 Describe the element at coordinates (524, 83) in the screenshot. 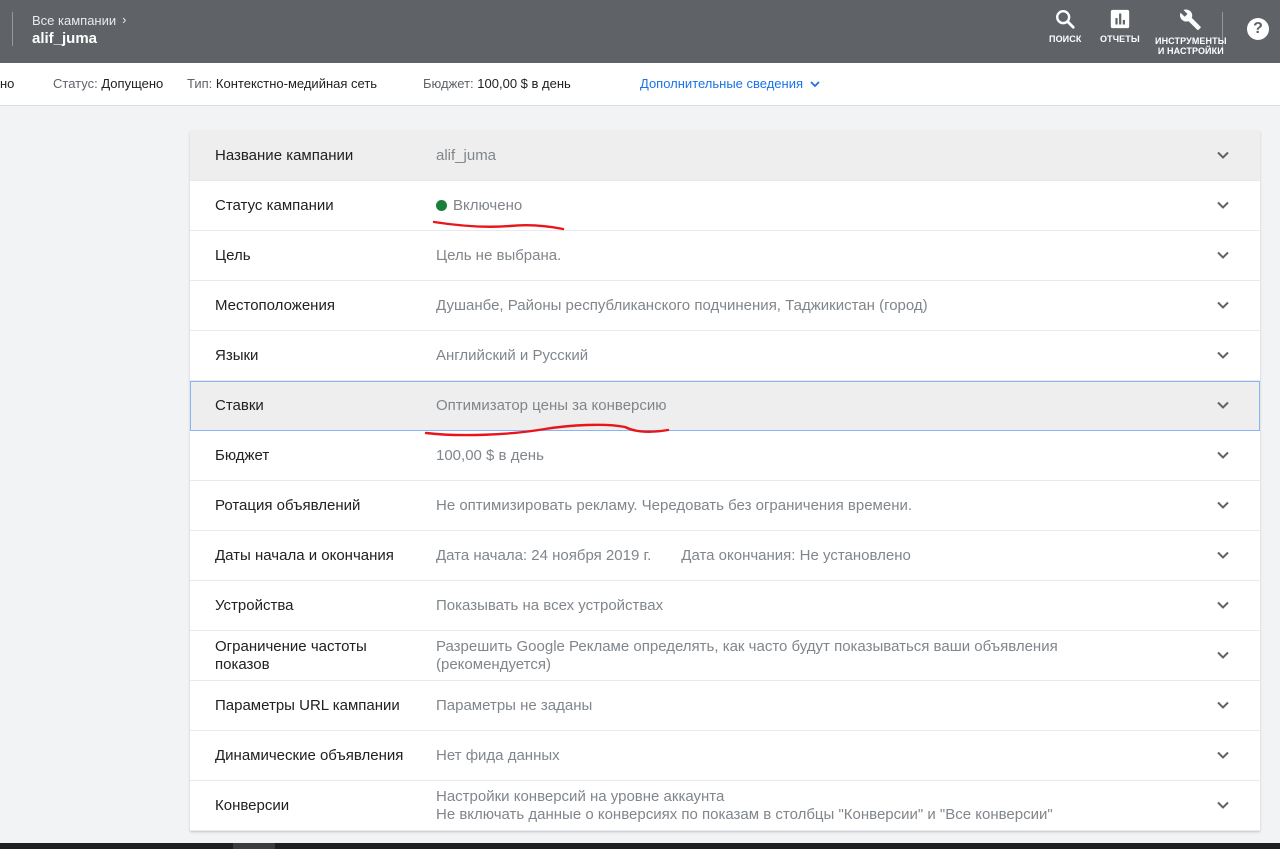

I see `budget-value: 100,00 $ в день` at that location.